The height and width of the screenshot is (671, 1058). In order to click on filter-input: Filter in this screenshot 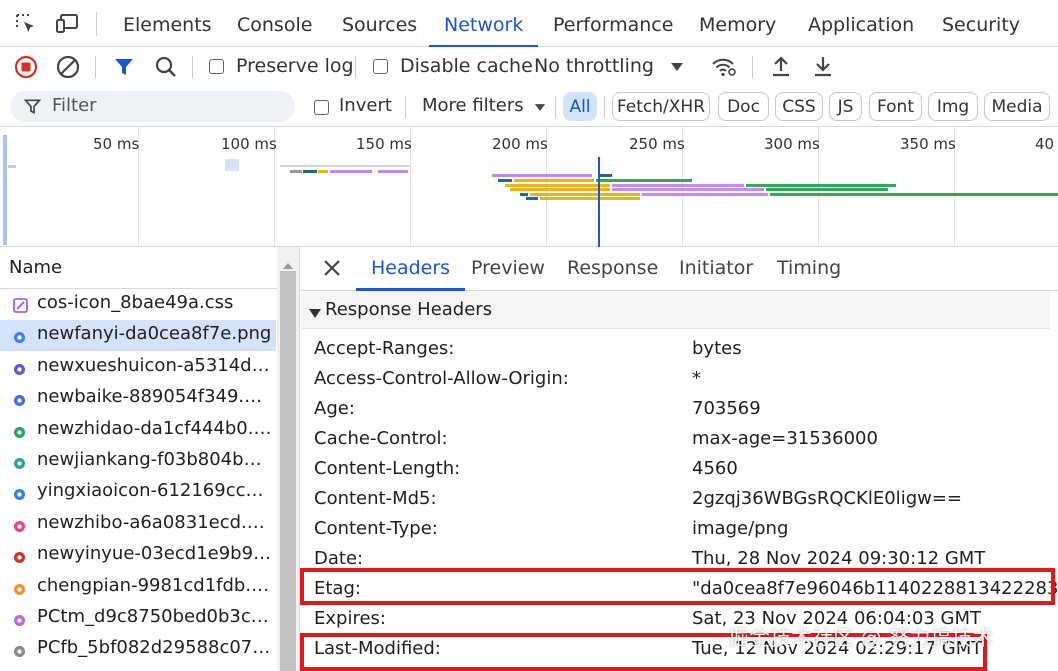, I will do `click(152, 106)`.